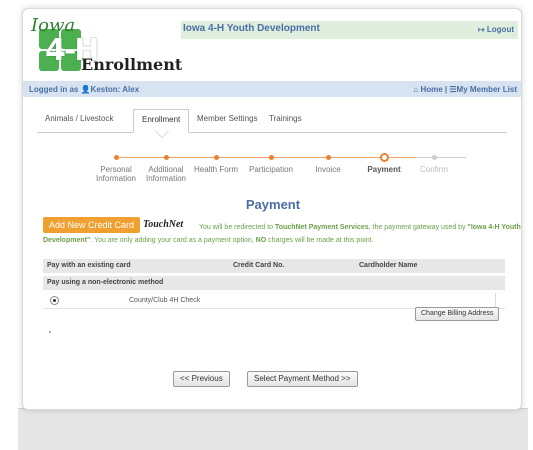 The image size is (533, 450). I want to click on notice-emphasis: NO, so click(261, 240).